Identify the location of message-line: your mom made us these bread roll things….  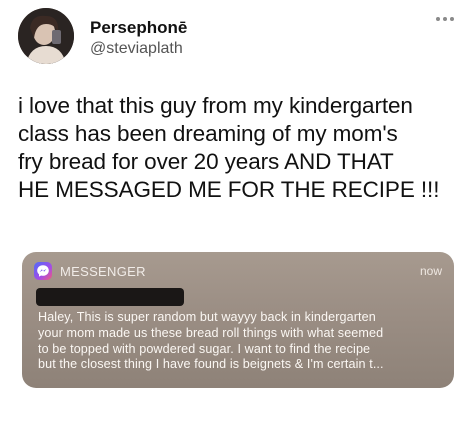
(211, 332).